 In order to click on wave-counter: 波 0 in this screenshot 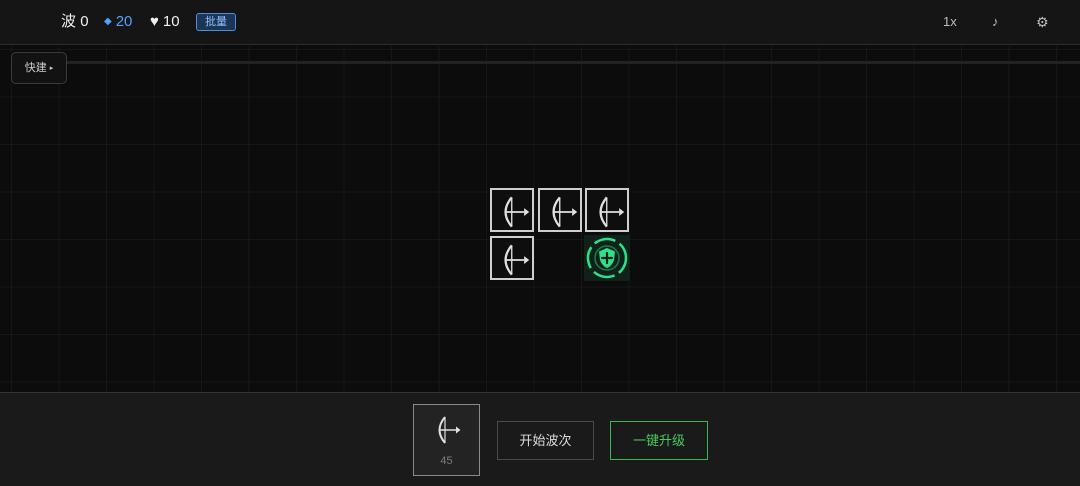, I will do `click(75, 22)`.